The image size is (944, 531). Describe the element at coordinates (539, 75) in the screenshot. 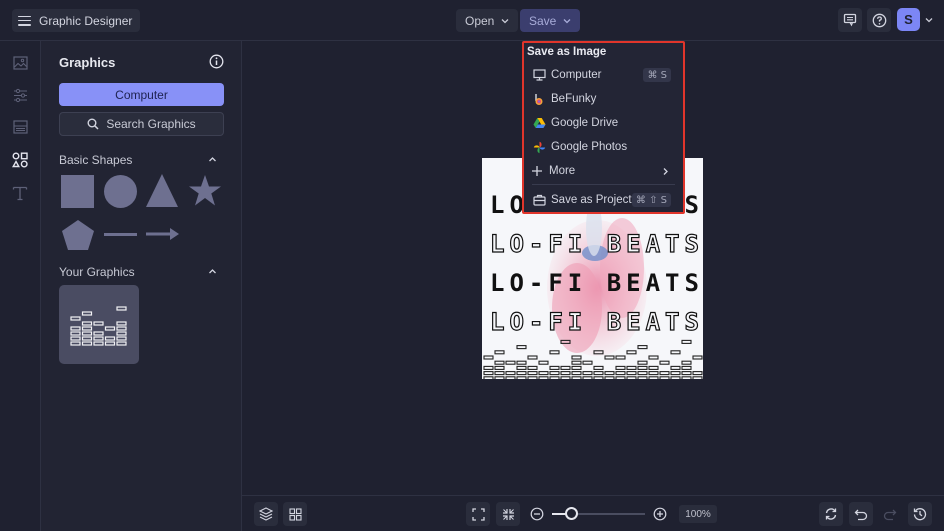

I see `monitor-icon` at that location.